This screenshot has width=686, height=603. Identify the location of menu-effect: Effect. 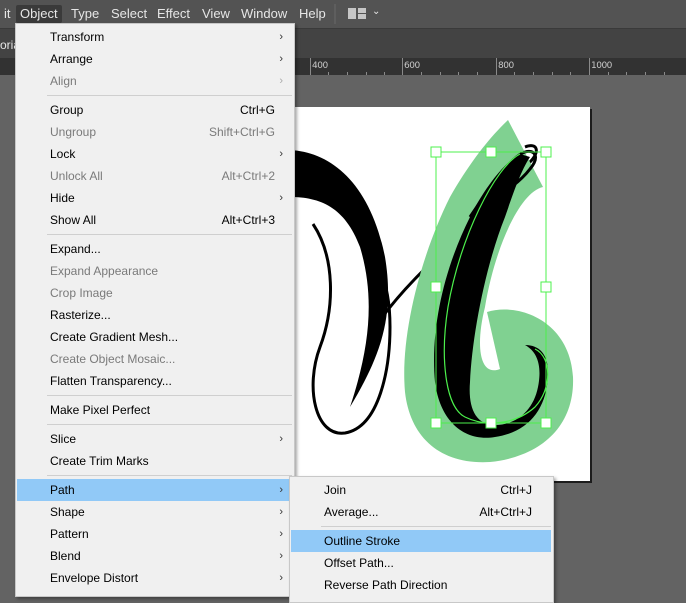
(173, 14).